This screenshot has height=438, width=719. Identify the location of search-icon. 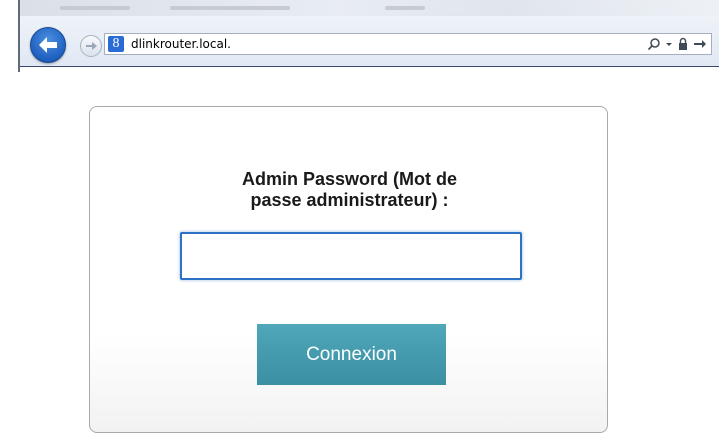
(654, 44).